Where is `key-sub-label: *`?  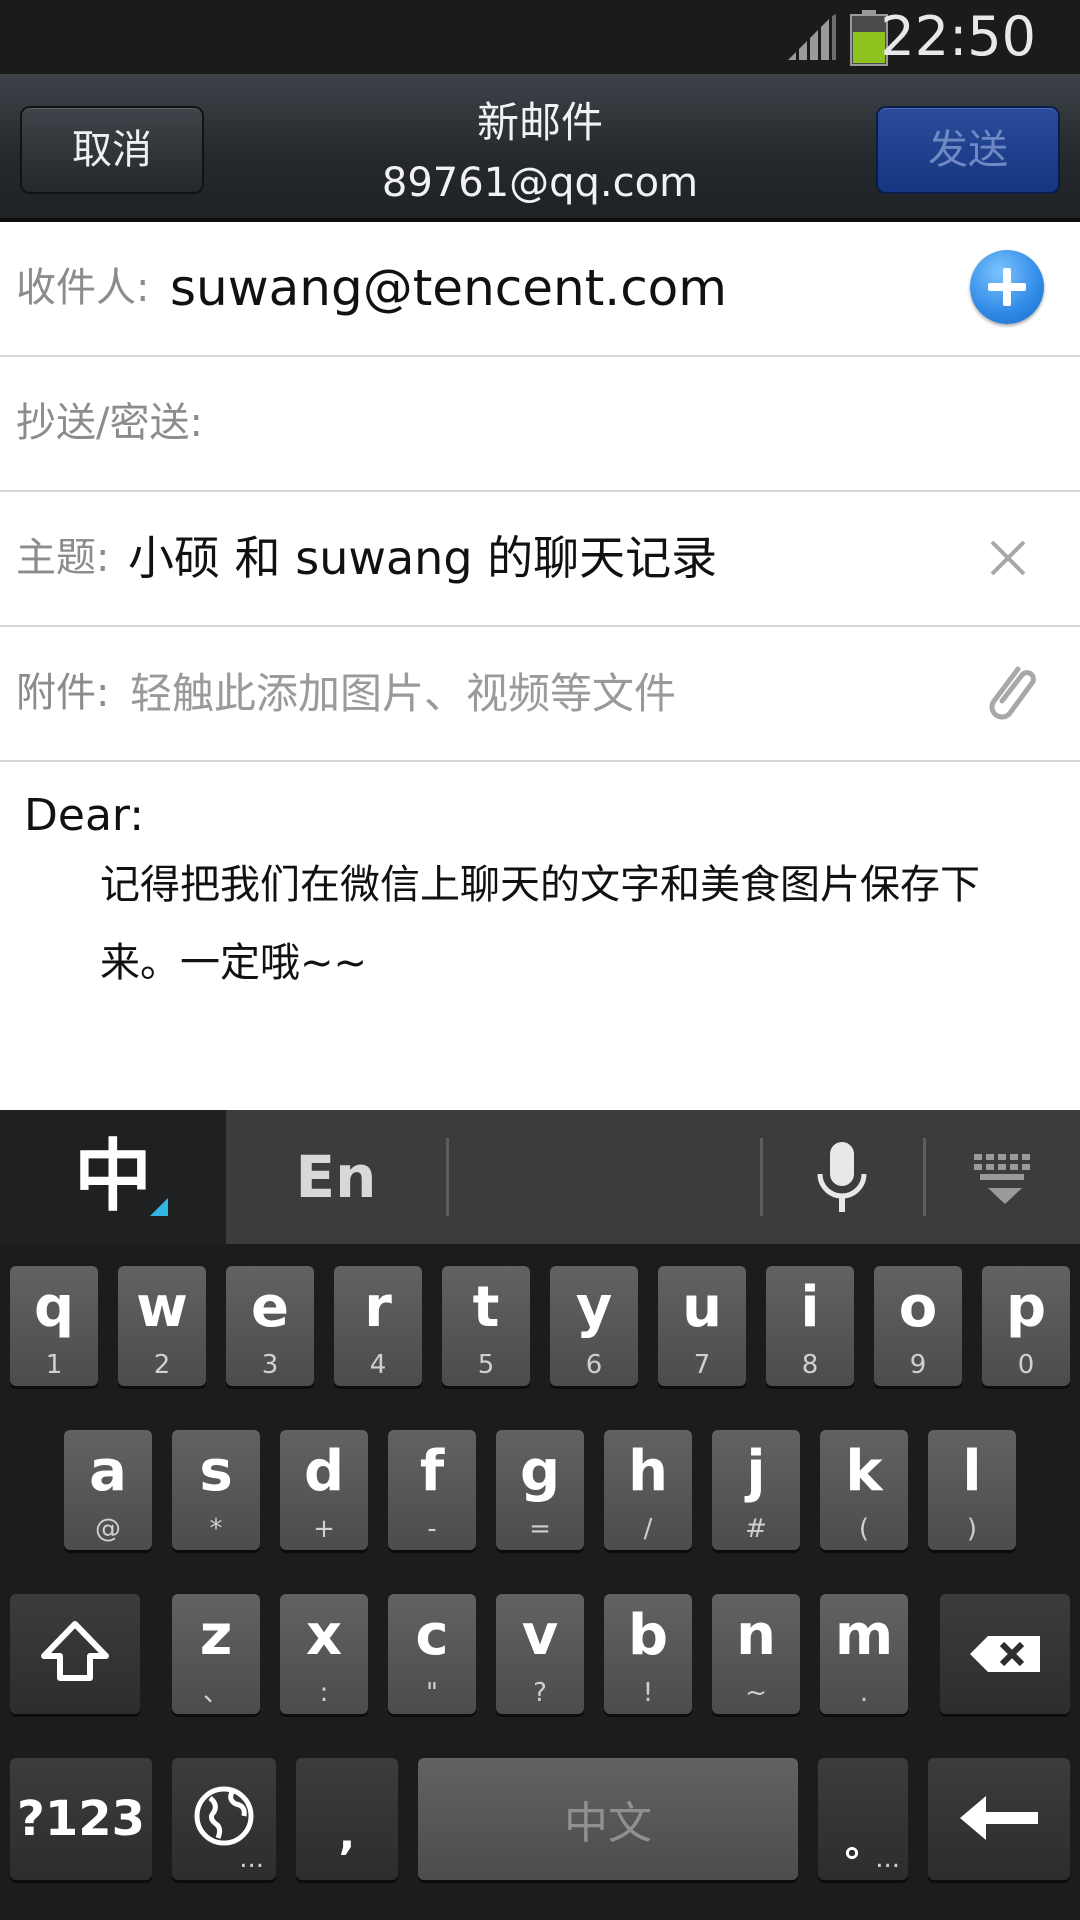
key-sub-label: * is located at coordinates (216, 1529).